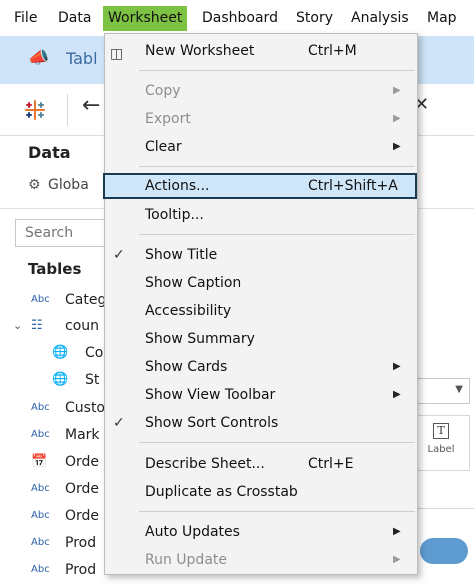 This screenshot has width=474, height=588. Describe the element at coordinates (442, 18) in the screenshot. I see `menu-map: Map` at that location.